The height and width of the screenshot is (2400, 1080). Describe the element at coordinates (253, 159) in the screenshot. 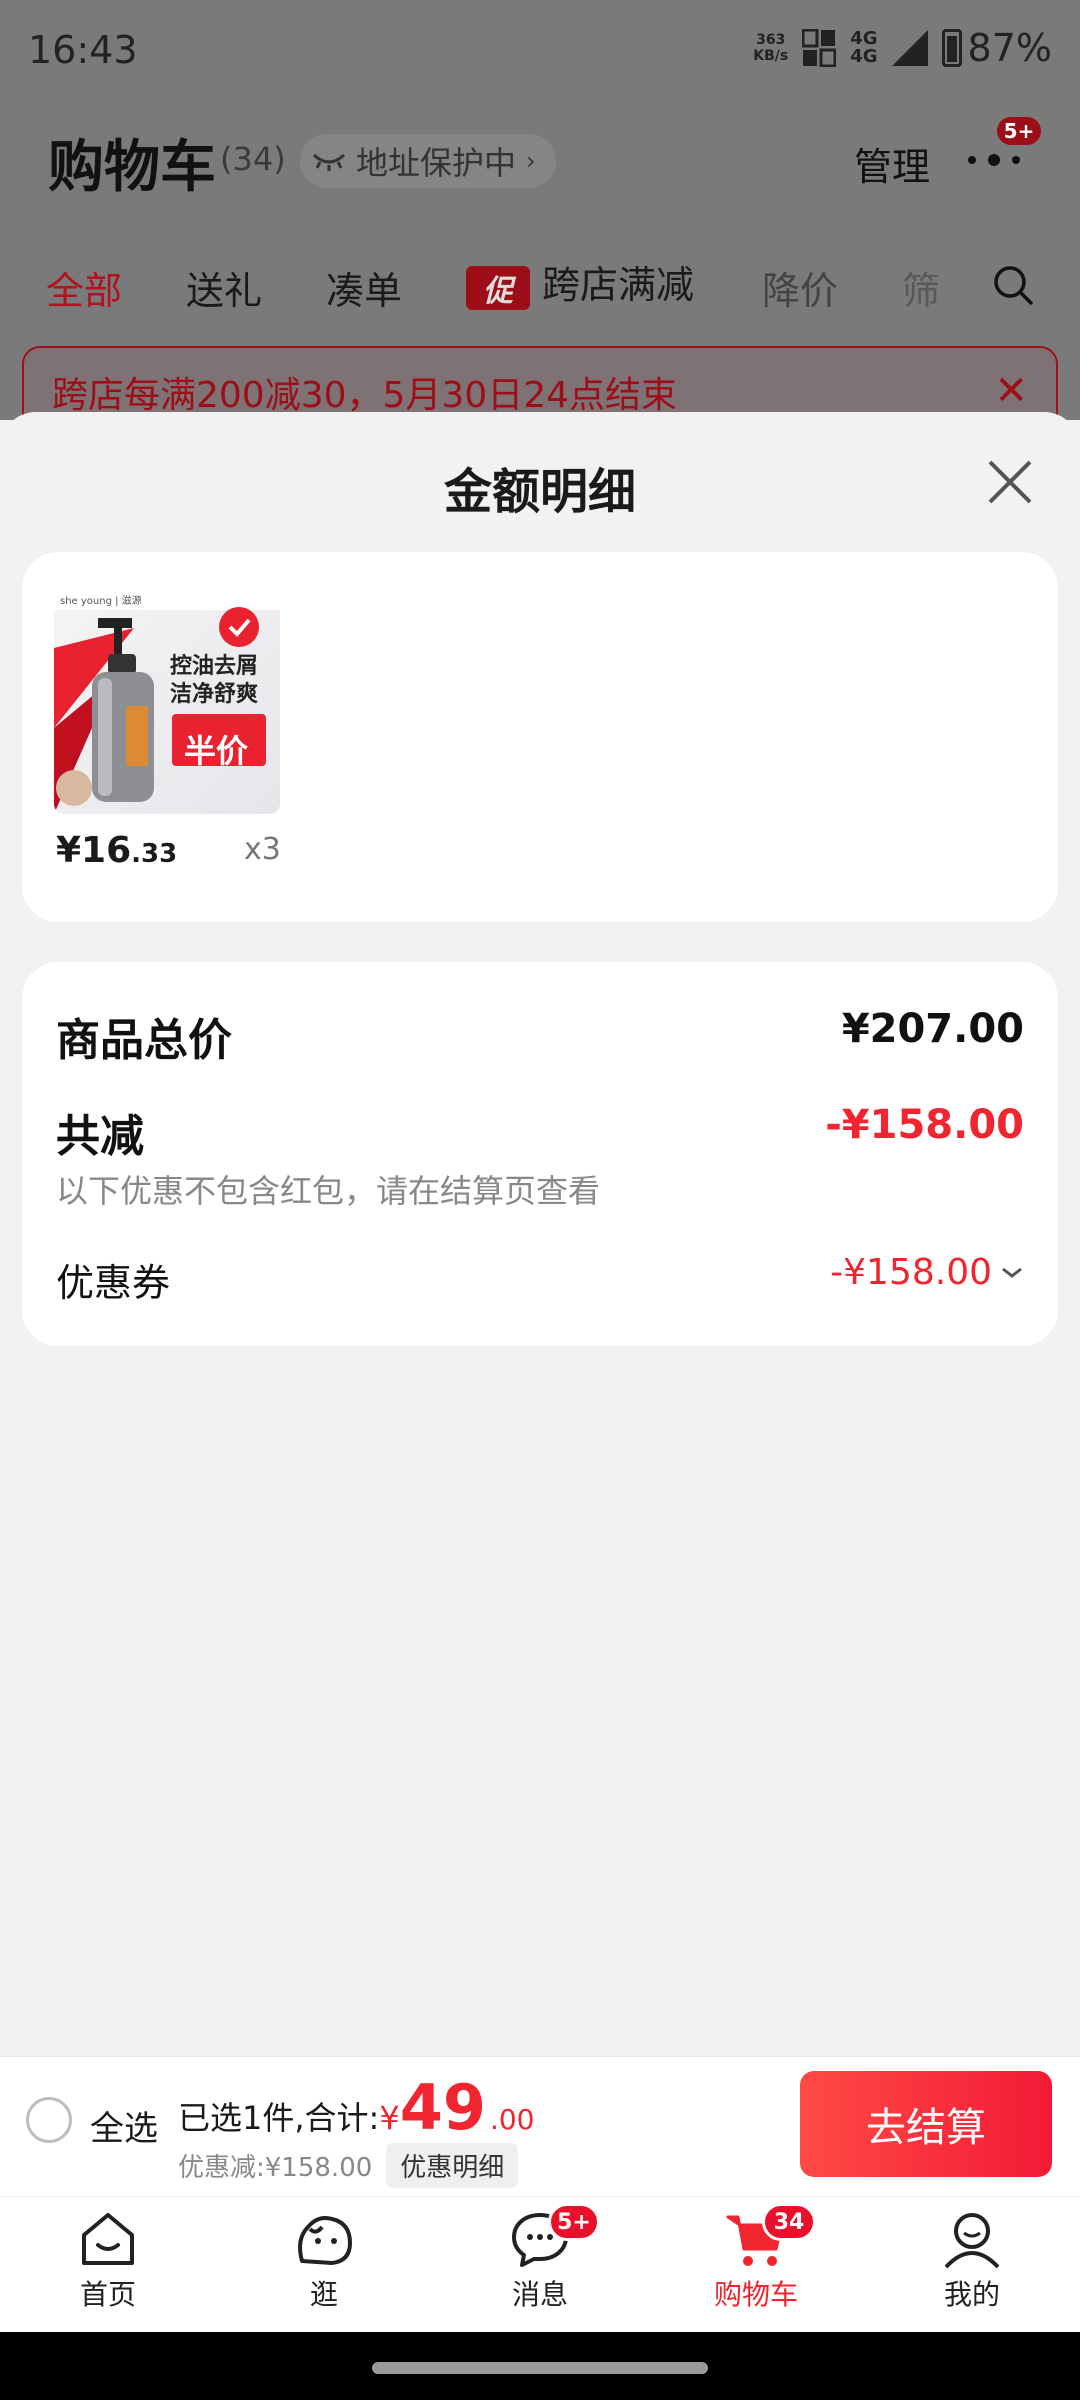

I see `cart-count: (34)` at that location.